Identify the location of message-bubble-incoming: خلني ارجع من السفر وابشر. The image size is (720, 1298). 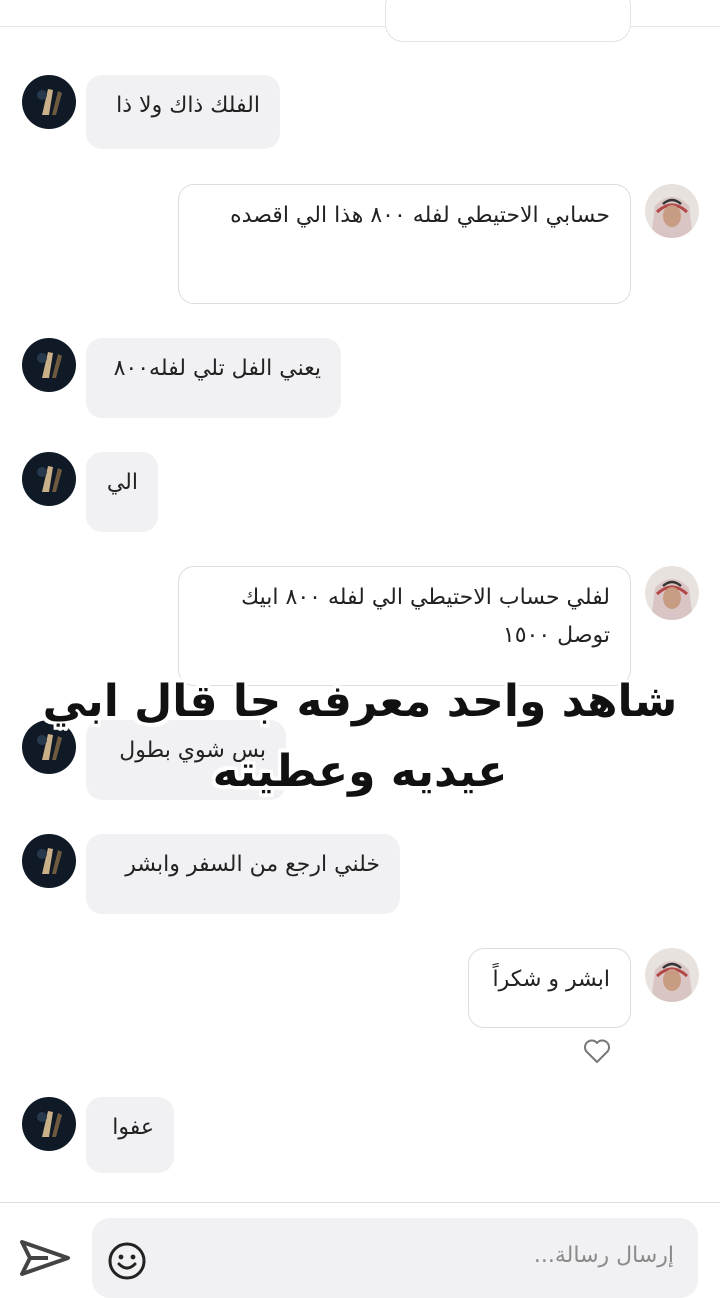
(243, 874).